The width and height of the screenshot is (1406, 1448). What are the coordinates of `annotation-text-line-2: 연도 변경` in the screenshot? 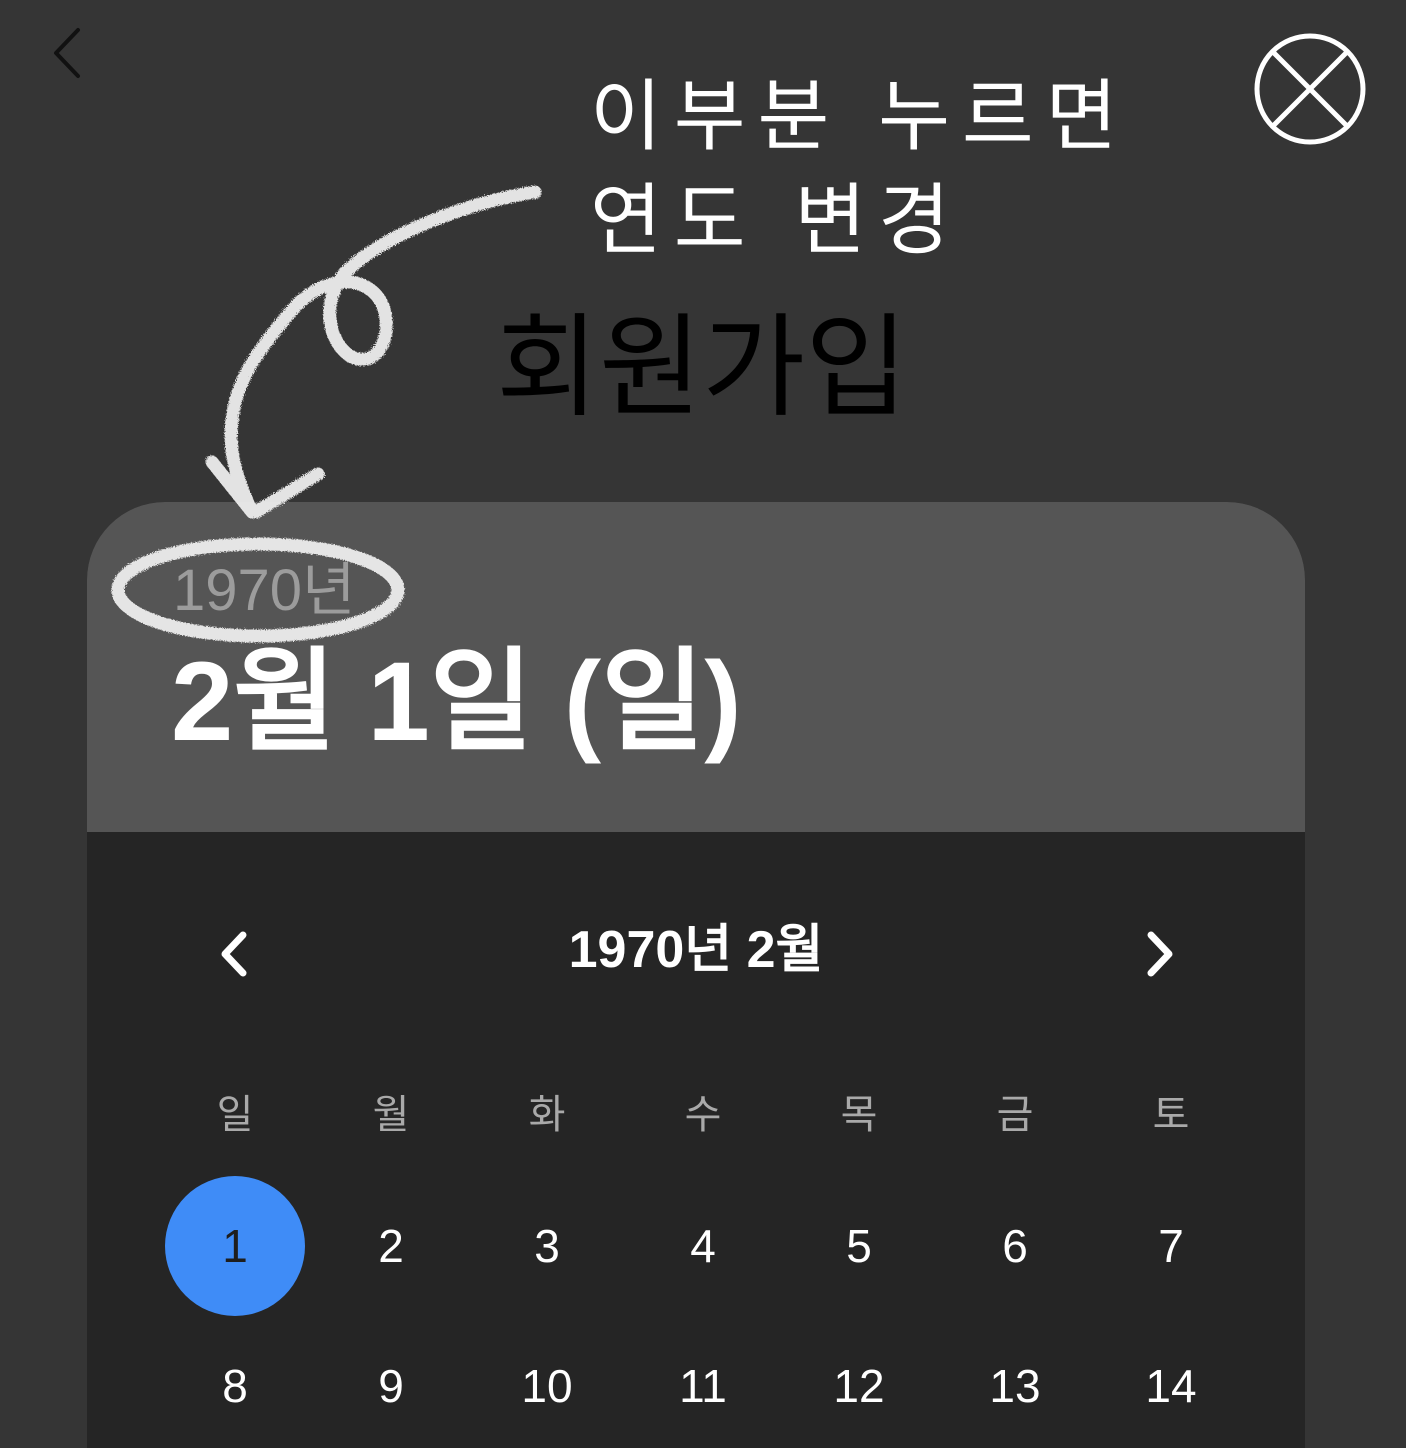 It's located at (776, 221).